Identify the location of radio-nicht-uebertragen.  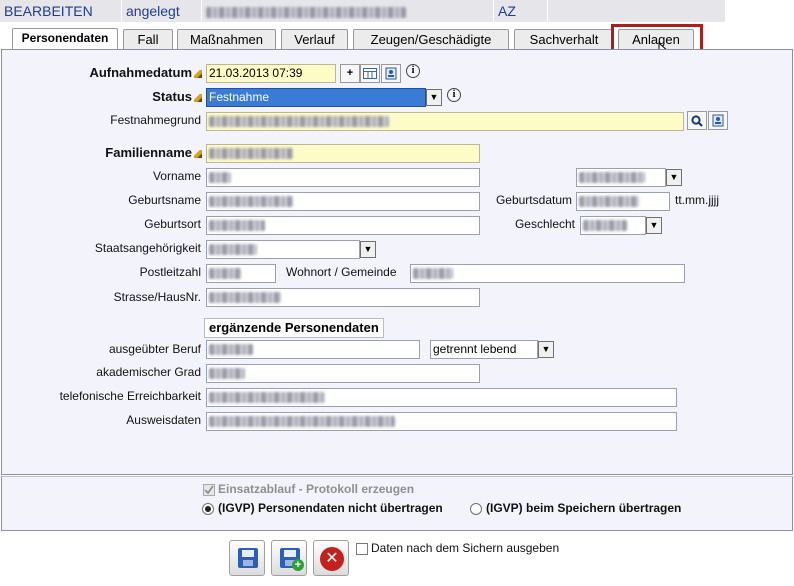
(208, 509).